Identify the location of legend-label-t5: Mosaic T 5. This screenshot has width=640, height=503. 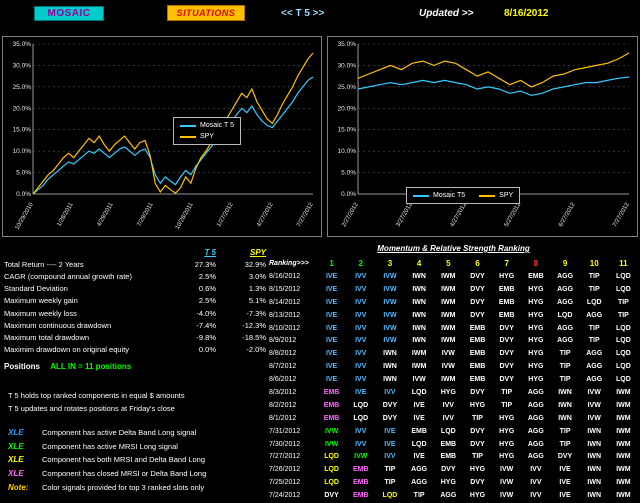
(217, 125).